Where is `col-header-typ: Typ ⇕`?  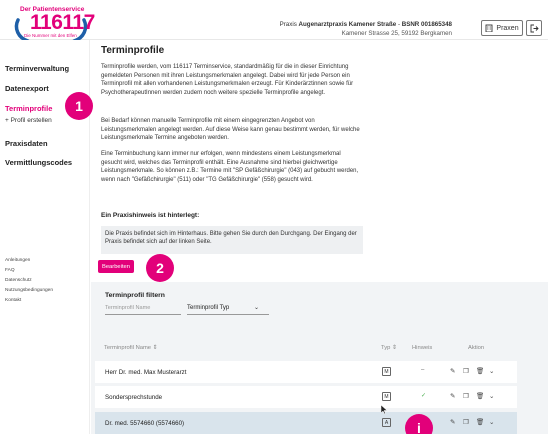 col-header-typ: Typ ⇕ is located at coordinates (389, 348).